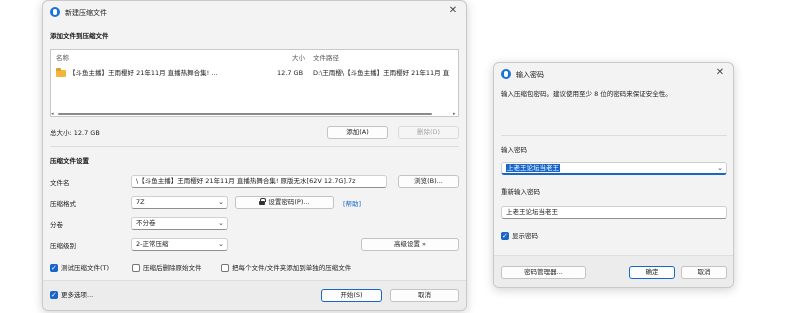 The width and height of the screenshot is (800, 313). I want to click on test-archive-checkbox, so click(54, 268).